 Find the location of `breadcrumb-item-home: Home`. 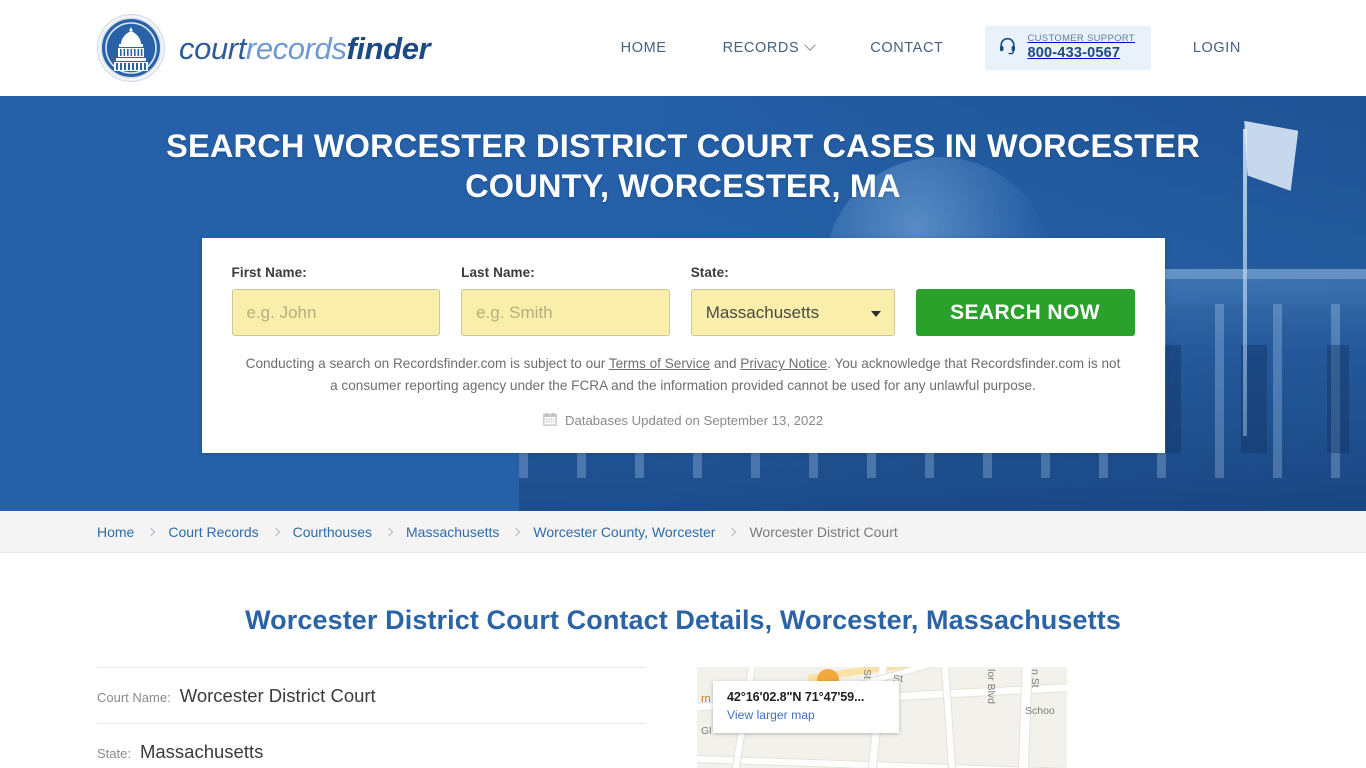

breadcrumb-item-home: Home is located at coordinates (115, 532).